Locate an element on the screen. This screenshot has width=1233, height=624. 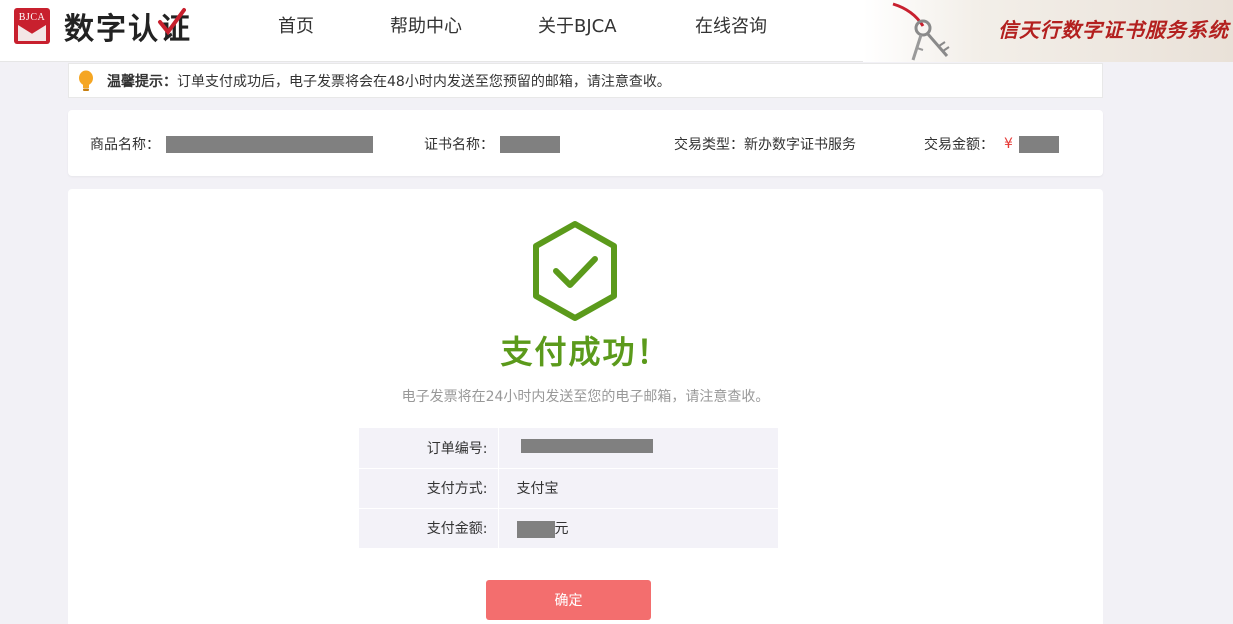
pay-amount-label: 支付金额: is located at coordinates (429, 528).